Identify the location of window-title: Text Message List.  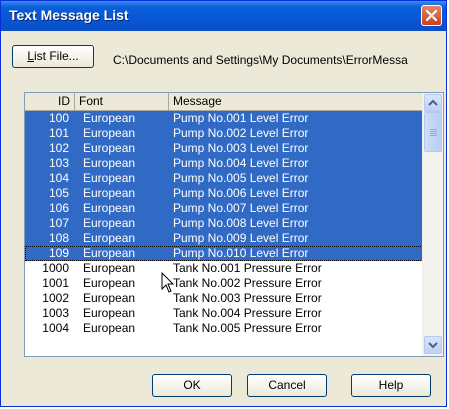
(69, 15).